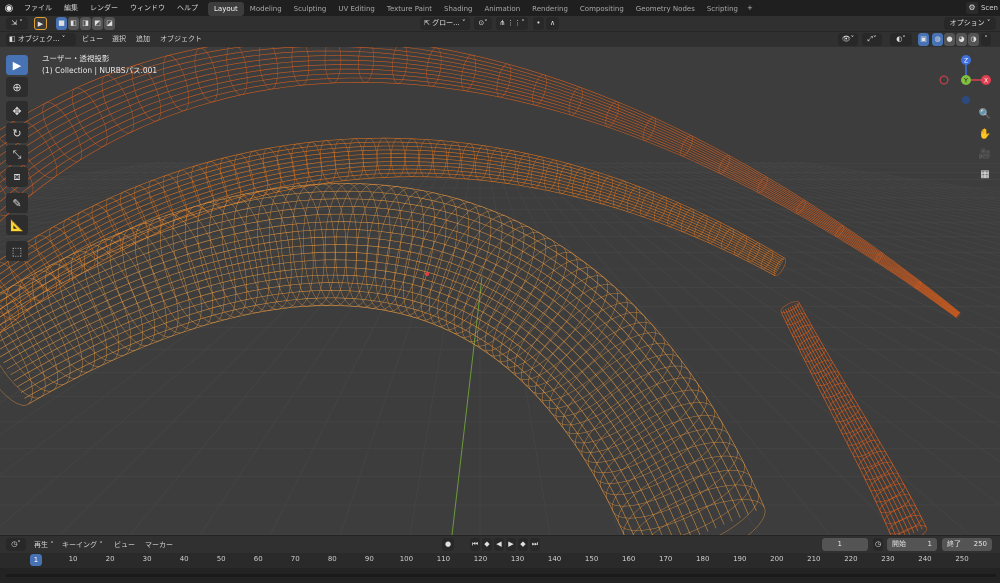  Describe the element at coordinates (119, 39) in the screenshot. I see `select-menu: 選択` at that location.